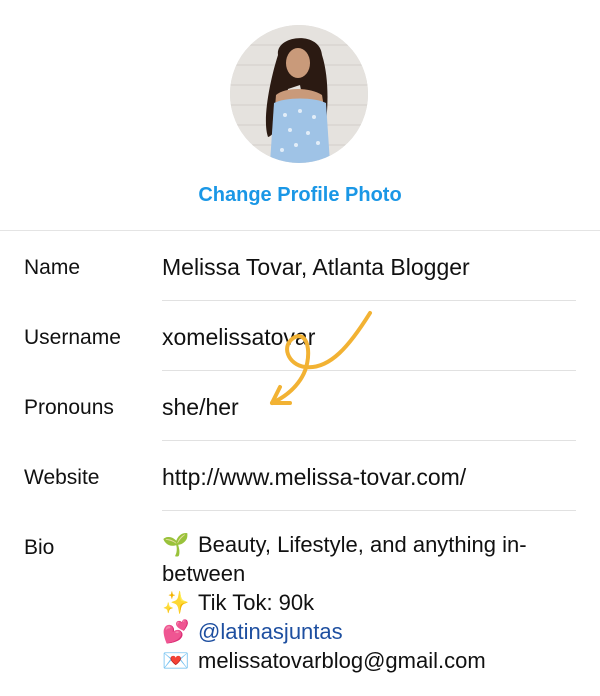  What do you see at coordinates (176, 660) in the screenshot?
I see `love-letter-icon: 💌` at bounding box center [176, 660].